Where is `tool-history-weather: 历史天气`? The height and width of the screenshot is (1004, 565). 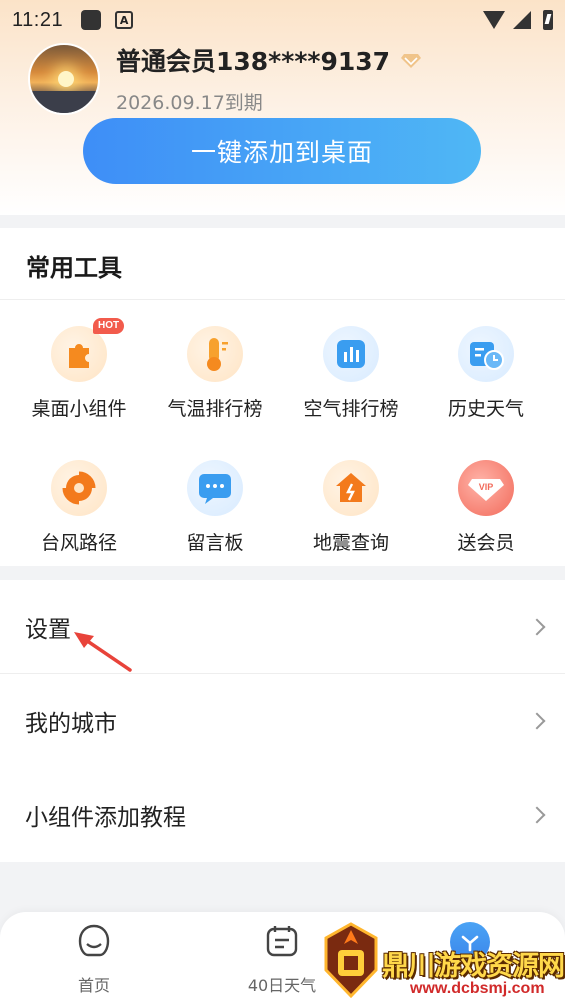 tool-history-weather: 历史天气 is located at coordinates (486, 373).